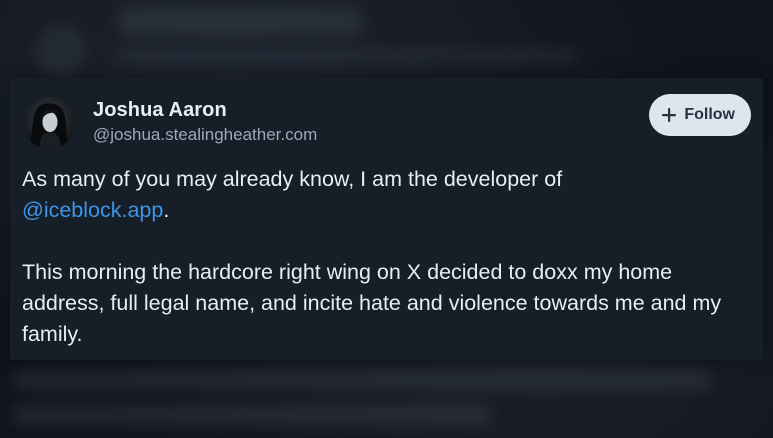  What do you see at coordinates (709, 114) in the screenshot?
I see `follow-button-label: Follow` at bounding box center [709, 114].